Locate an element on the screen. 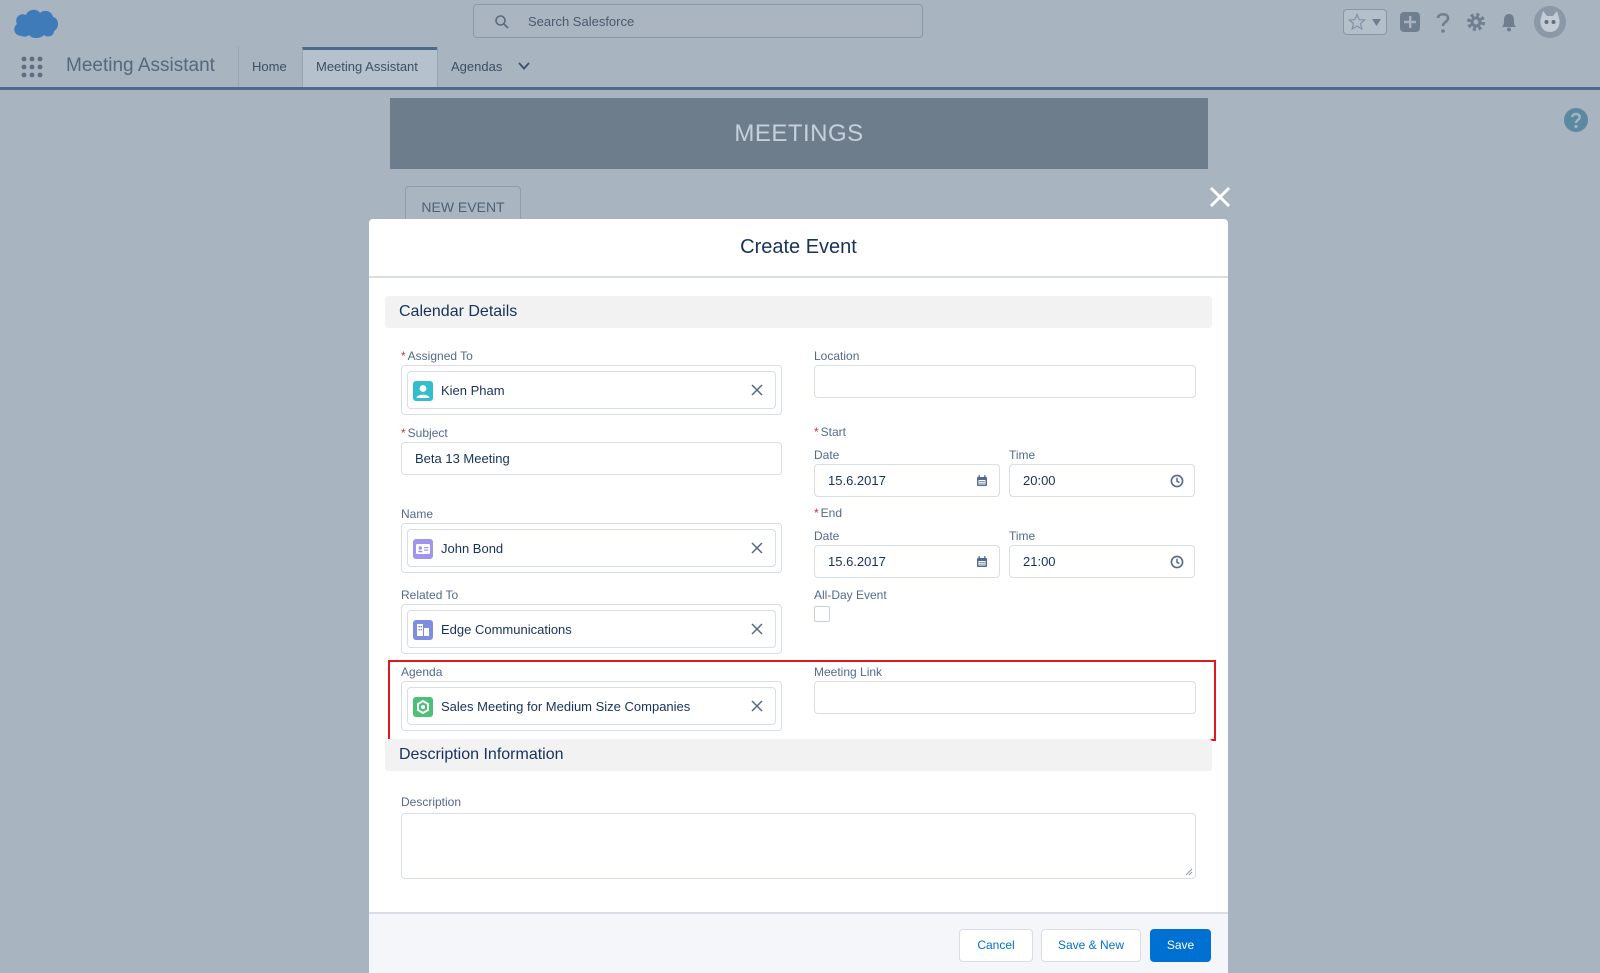  avatar-icon is located at coordinates (1550, 22).